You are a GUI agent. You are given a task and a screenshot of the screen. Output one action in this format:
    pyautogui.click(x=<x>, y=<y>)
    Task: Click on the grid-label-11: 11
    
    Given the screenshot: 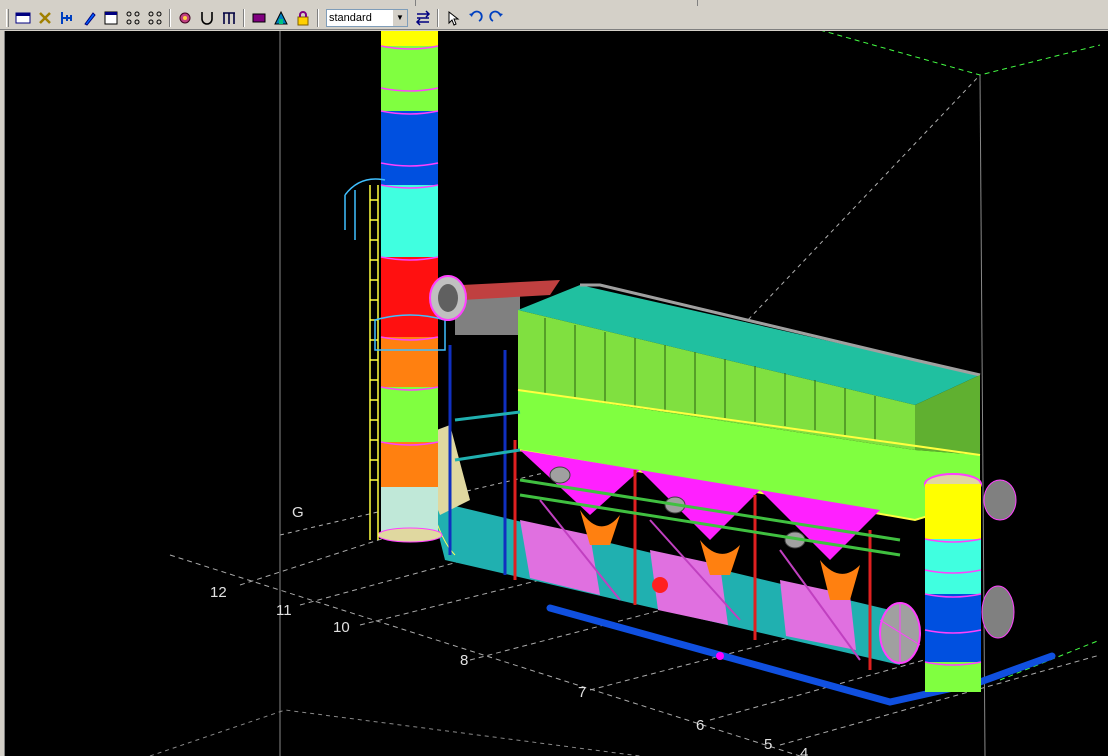 What is the action you would take?
    pyautogui.click(x=284, y=610)
    